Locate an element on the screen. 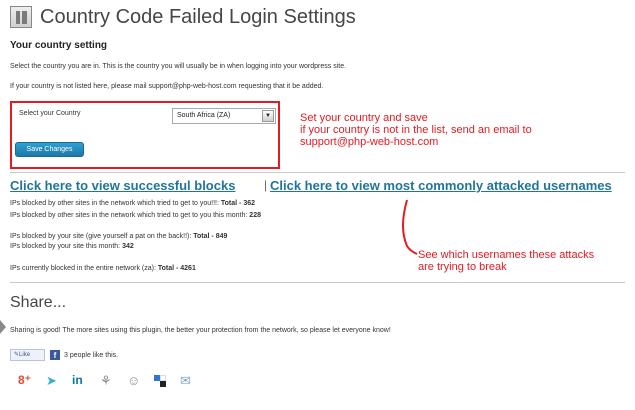 The image size is (635, 410). stat-site-month-value: 342 is located at coordinates (128, 246).